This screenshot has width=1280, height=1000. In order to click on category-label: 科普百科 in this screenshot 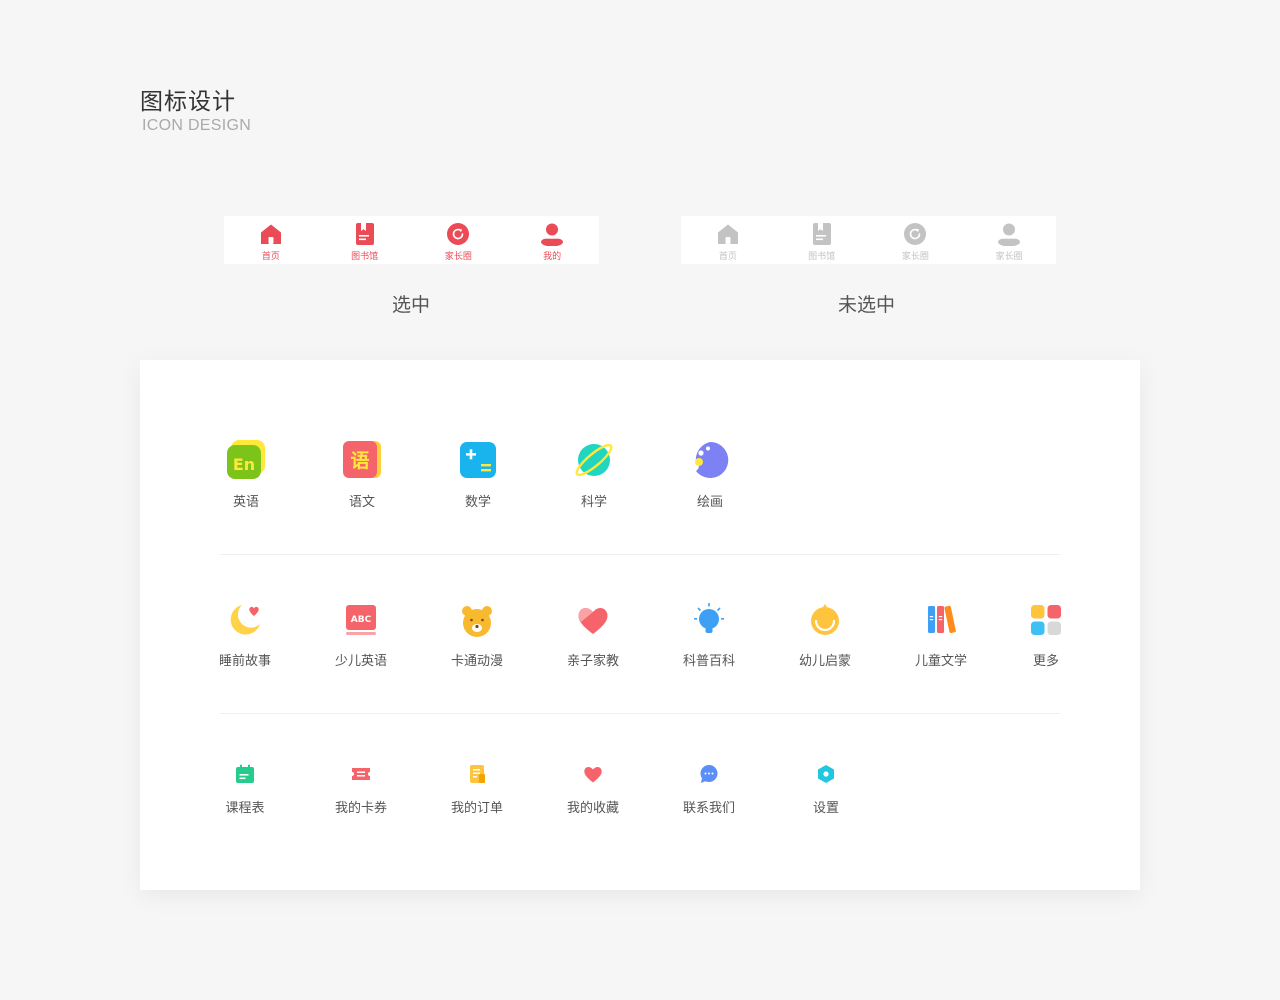, I will do `click(708, 661)`.